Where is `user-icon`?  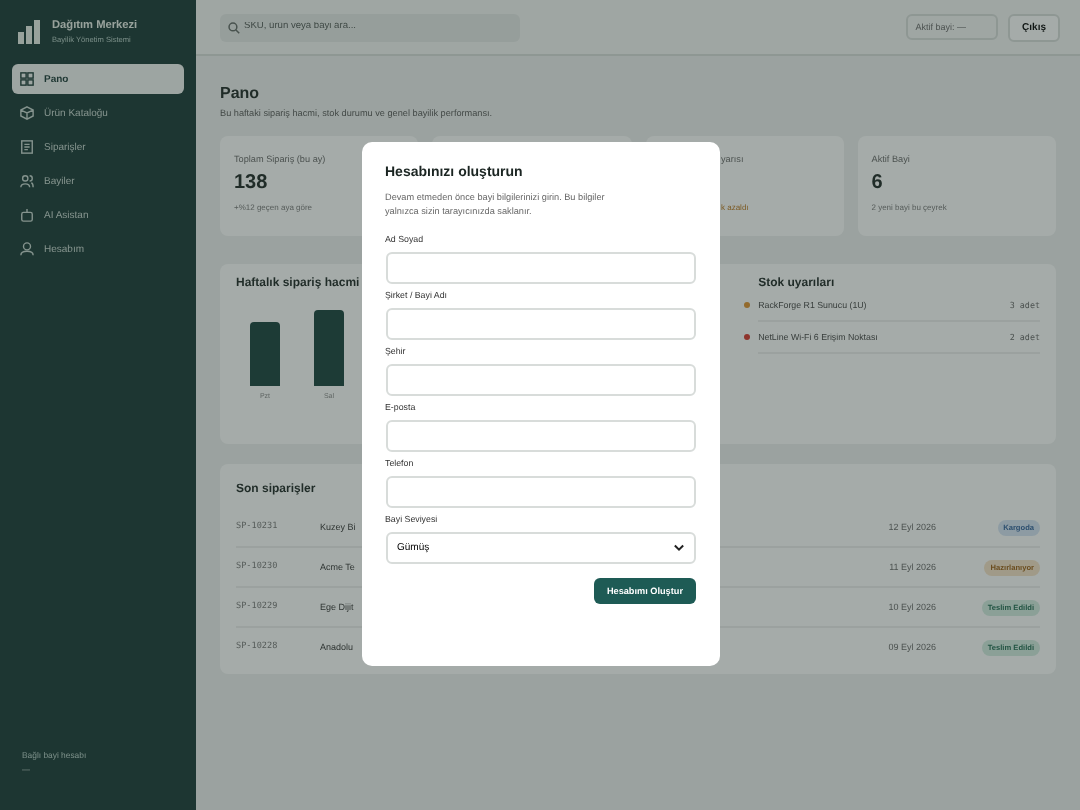 user-icon is located at coordinates (27, 249).